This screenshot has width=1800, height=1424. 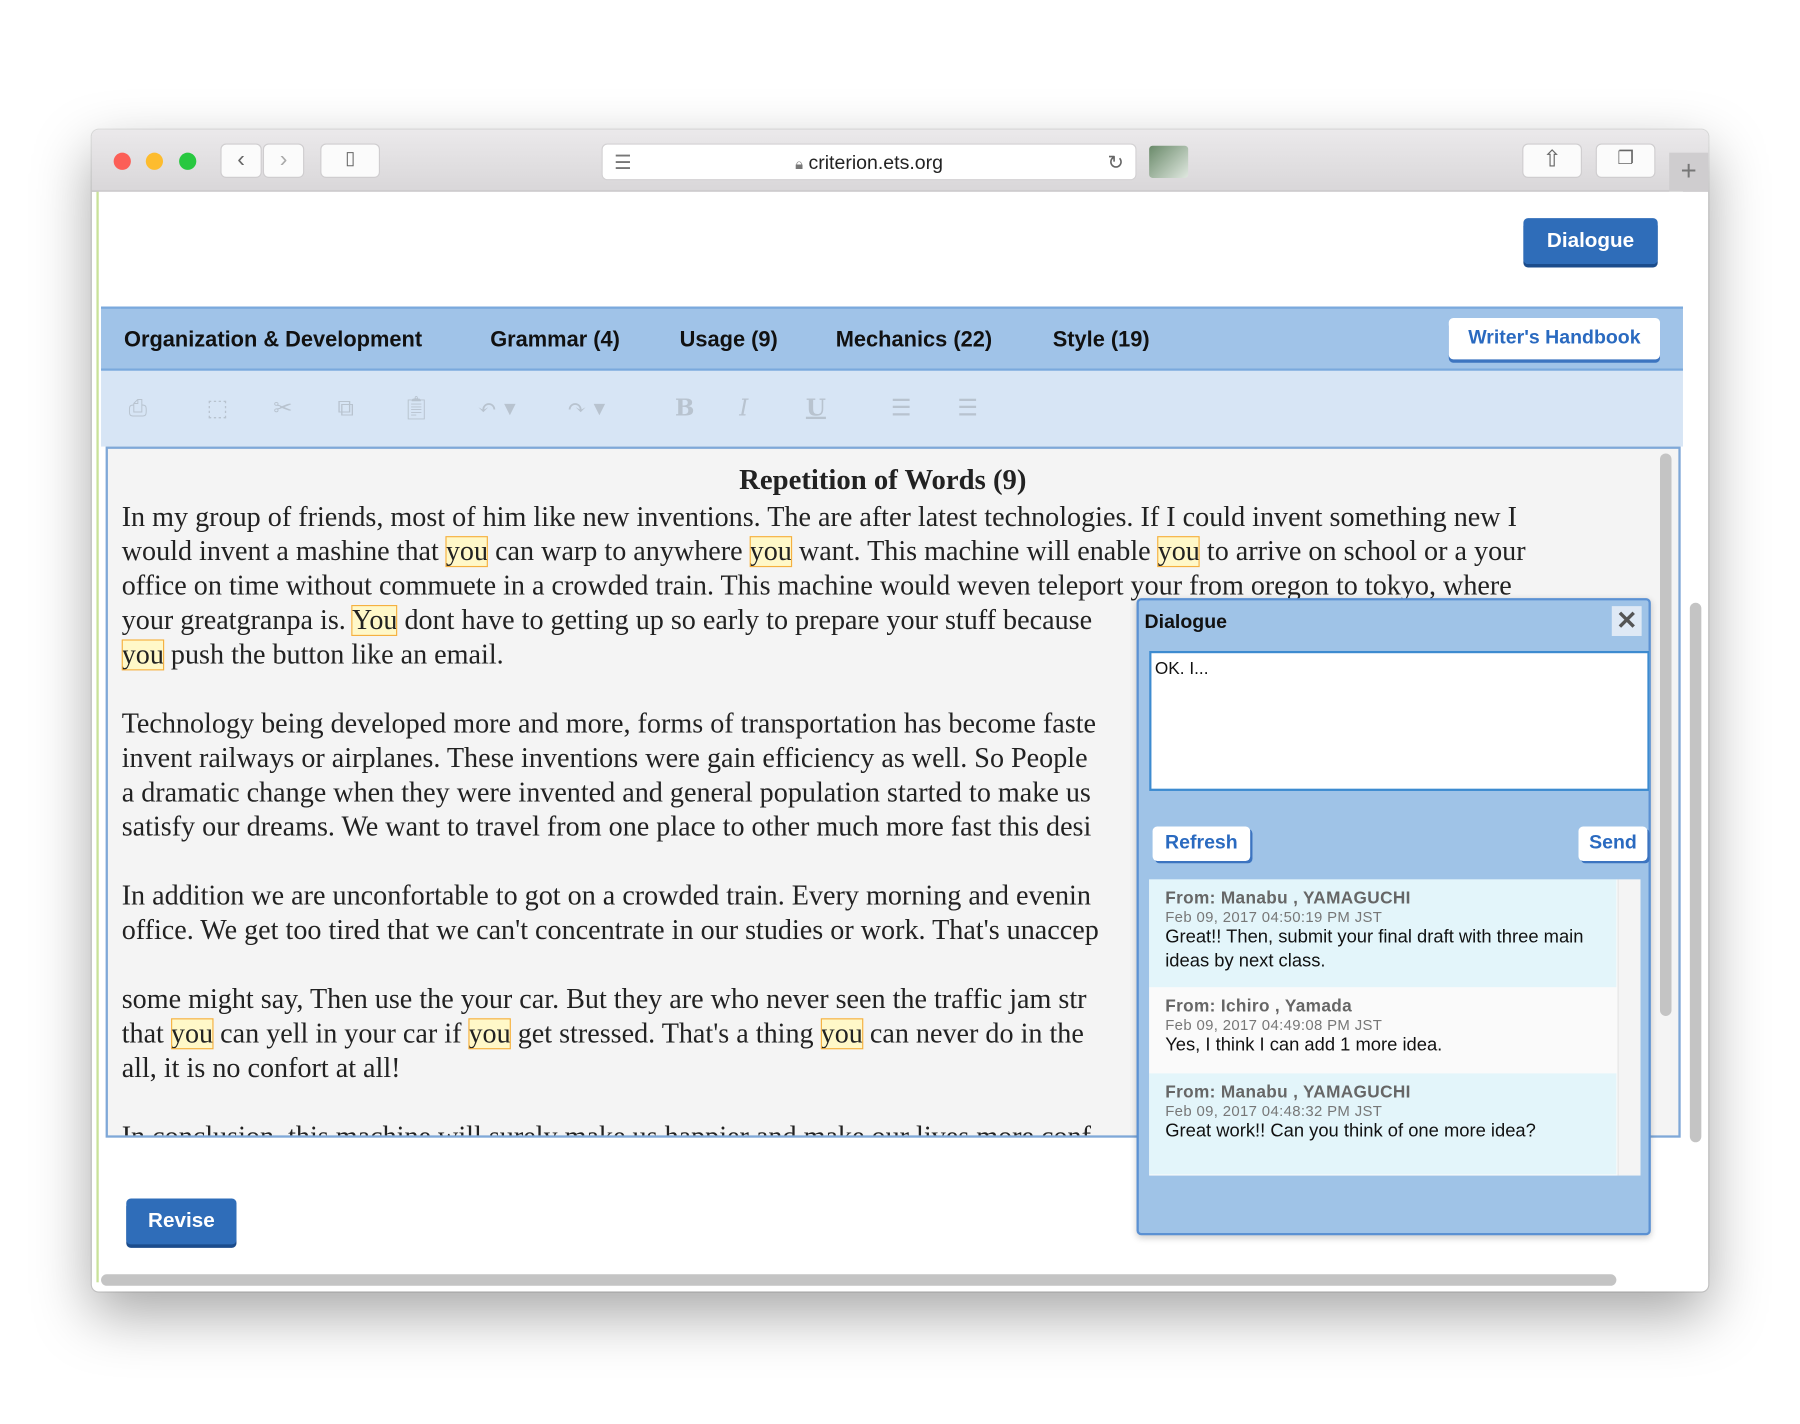 What do you see at coordinates (282, 408) in the screenshot?
I see `cut-icon: ✂` at bounding box center [282, 408].